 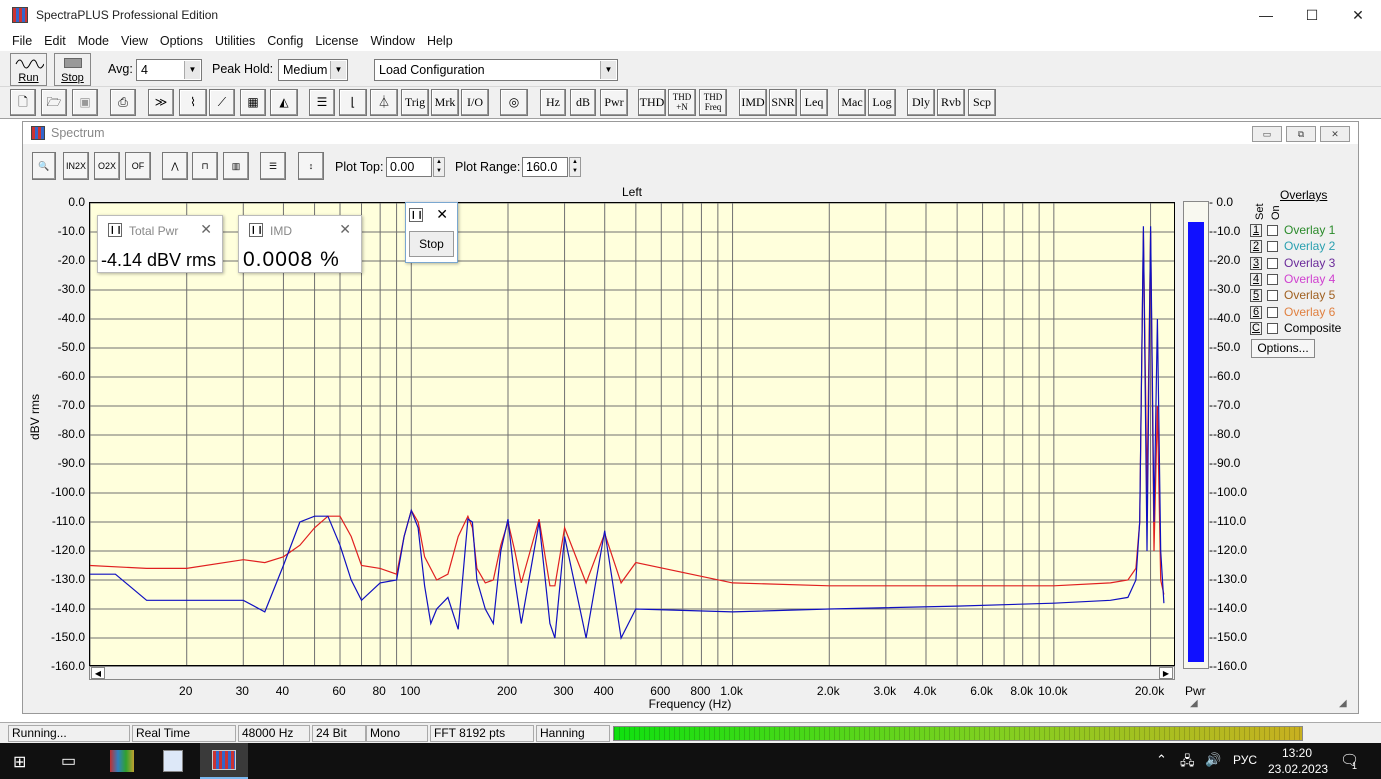 I want to click on thd-freq-button: THD Freq, so click(x=713, y=102).